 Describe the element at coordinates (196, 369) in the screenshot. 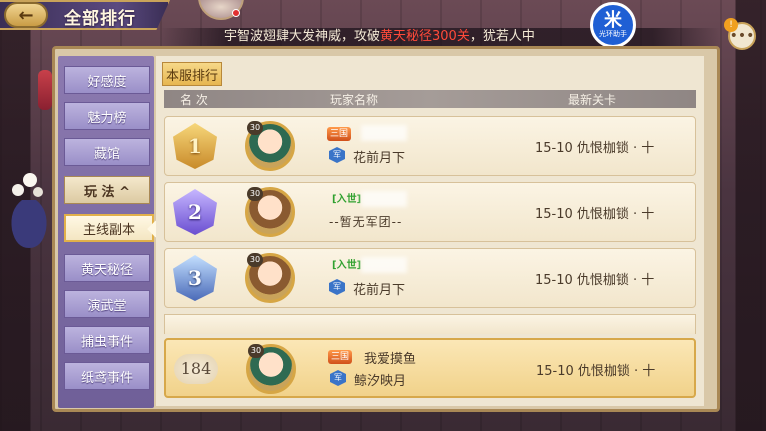

I see `self-rank-number: 184` at that location.